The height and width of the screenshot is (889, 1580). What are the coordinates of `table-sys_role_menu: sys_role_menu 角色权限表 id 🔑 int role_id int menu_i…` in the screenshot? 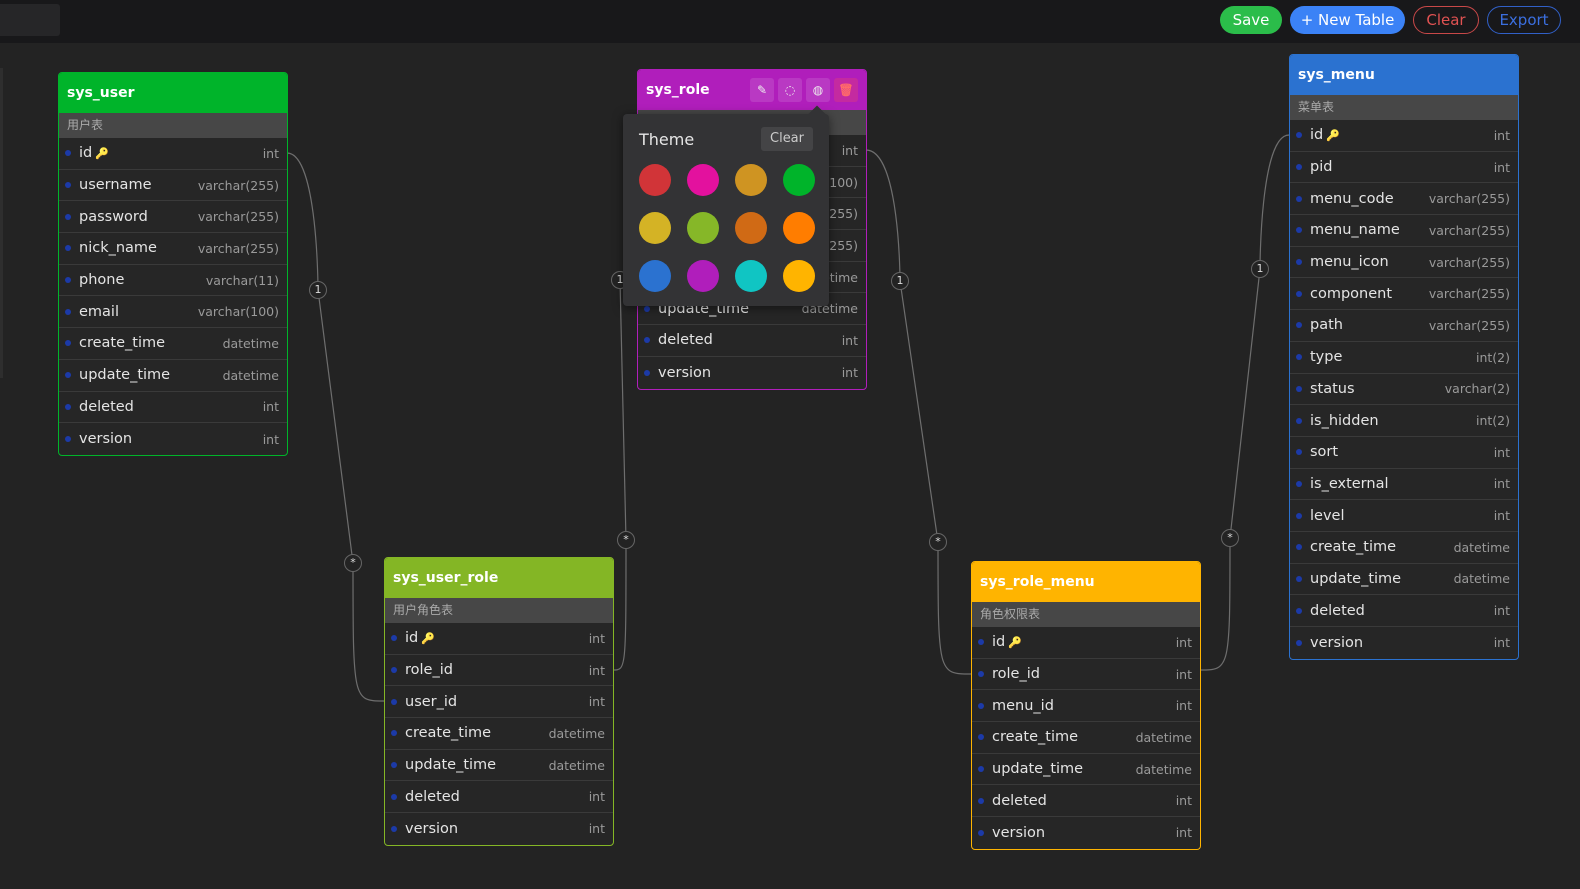 It's located at (1086, 705).